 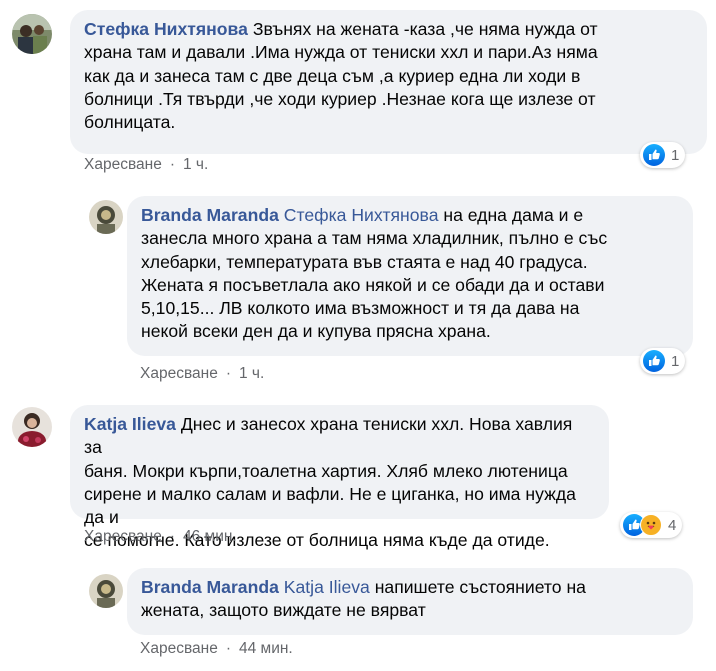 I want to click on comment-text: болницата., so click(x=130, y=122).